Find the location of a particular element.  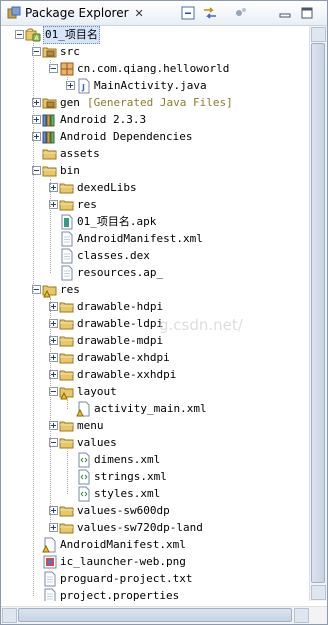

scroll-down-icon is located at coordinates (318, 592).